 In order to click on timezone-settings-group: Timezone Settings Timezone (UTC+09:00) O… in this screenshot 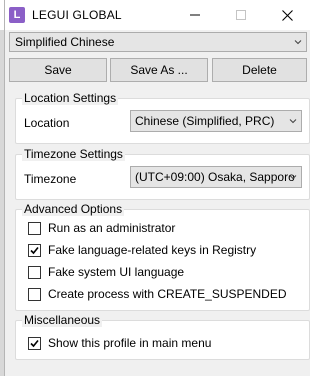, I will do `click(162, 173)`.